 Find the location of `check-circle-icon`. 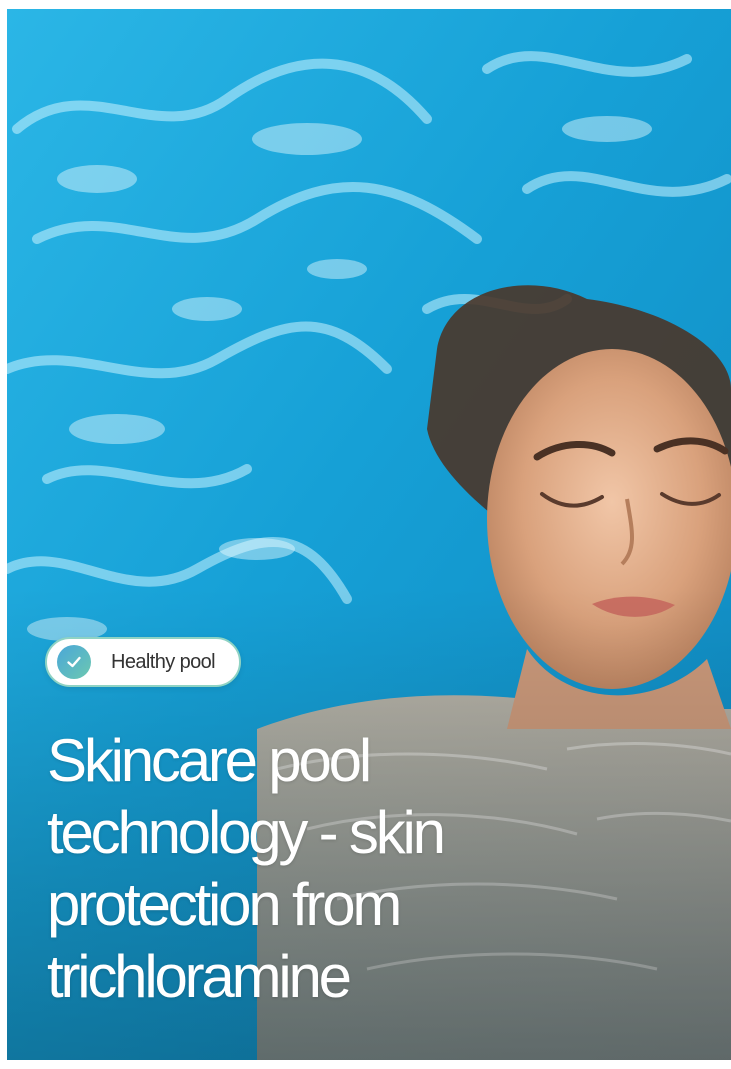

check-circle-icon is located at coordinates (74, 662).